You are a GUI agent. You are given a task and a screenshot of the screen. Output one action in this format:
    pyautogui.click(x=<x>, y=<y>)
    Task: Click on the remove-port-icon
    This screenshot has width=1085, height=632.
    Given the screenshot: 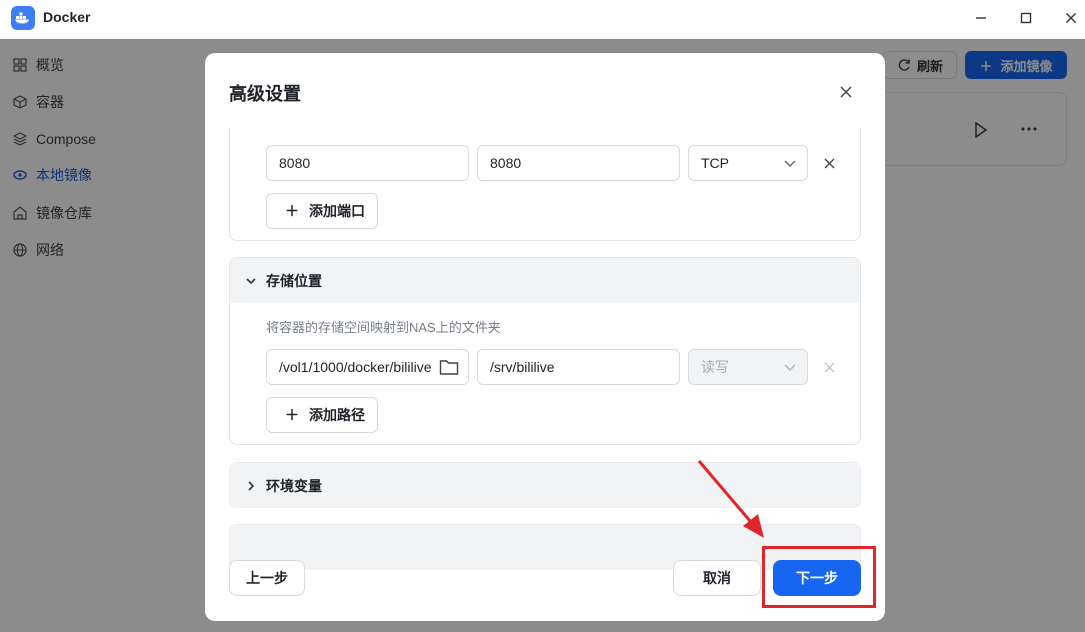 What is the action you would take?
    pyautogui.click(x=829, y=163)
    